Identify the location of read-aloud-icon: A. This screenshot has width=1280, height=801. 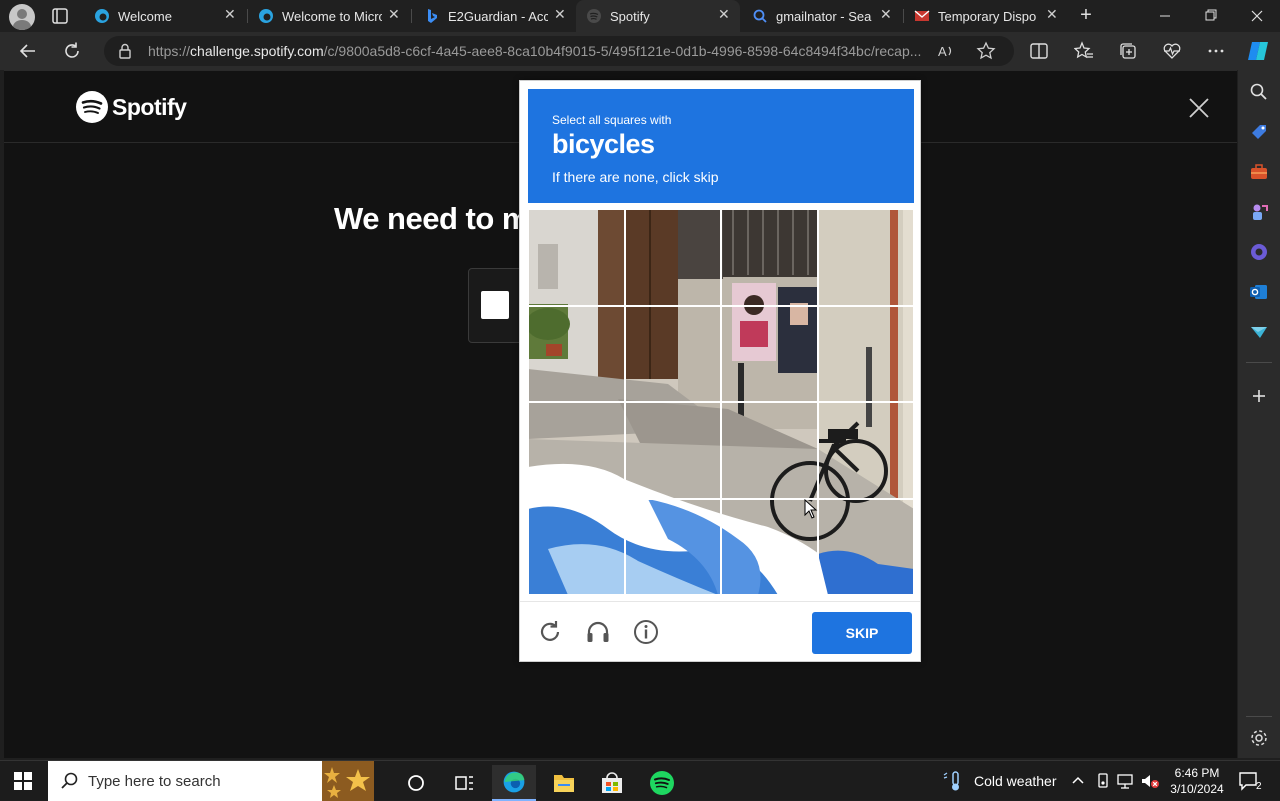
(946, 51).